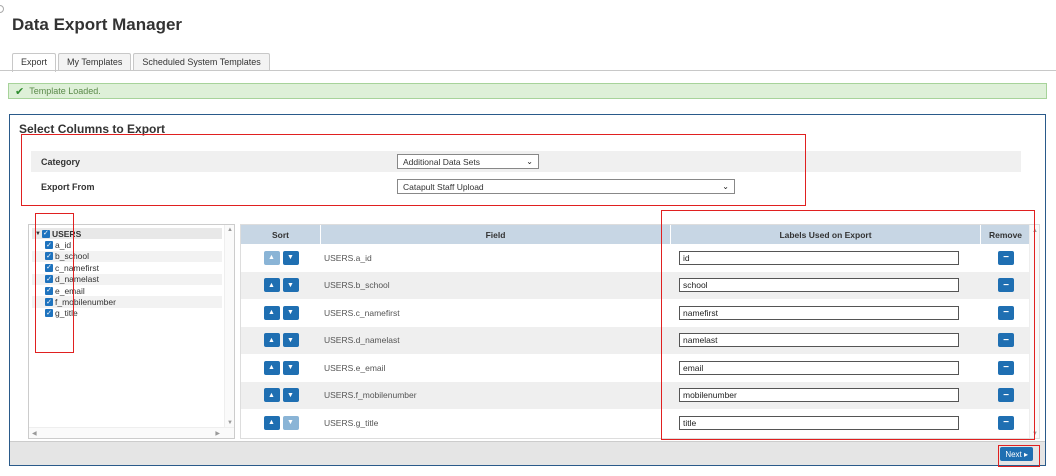  I want to click on tree-item: ✓ c_namefirst, so click(127, 267).